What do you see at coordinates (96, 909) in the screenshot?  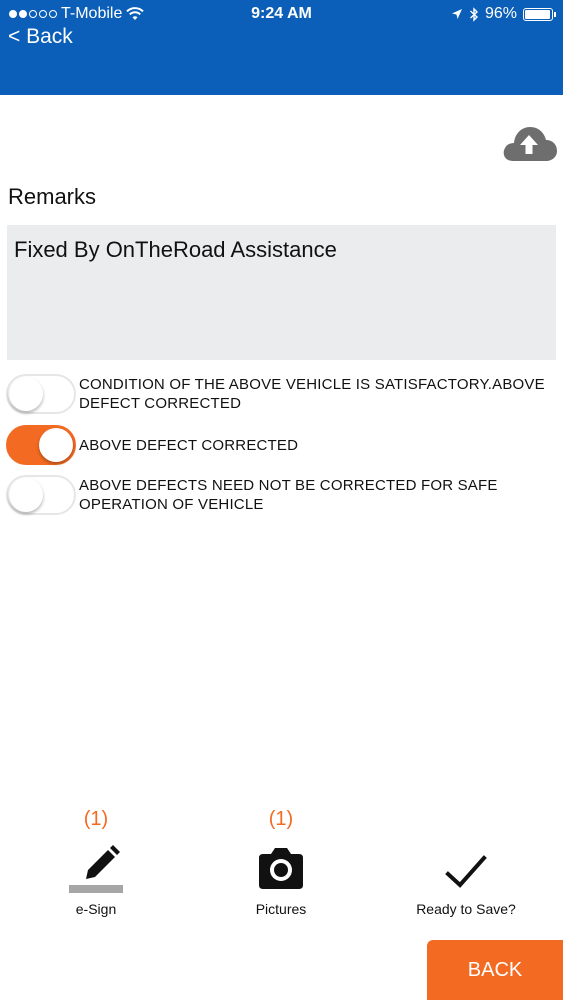 I see `esign-label: e-Sign` at bounding box center [96, 909].